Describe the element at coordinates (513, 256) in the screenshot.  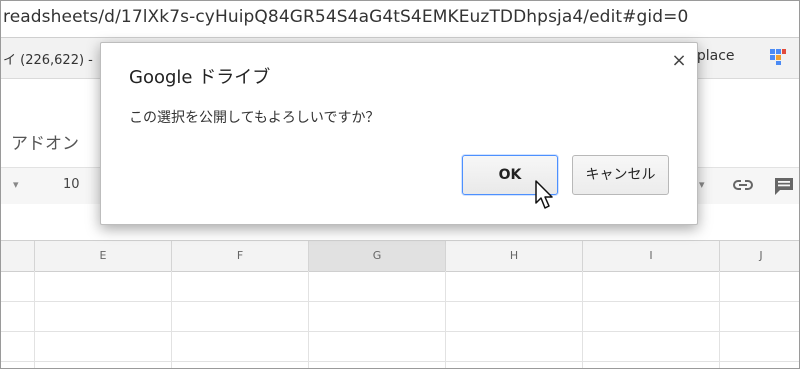
I see `column-header-h: H` at that location.